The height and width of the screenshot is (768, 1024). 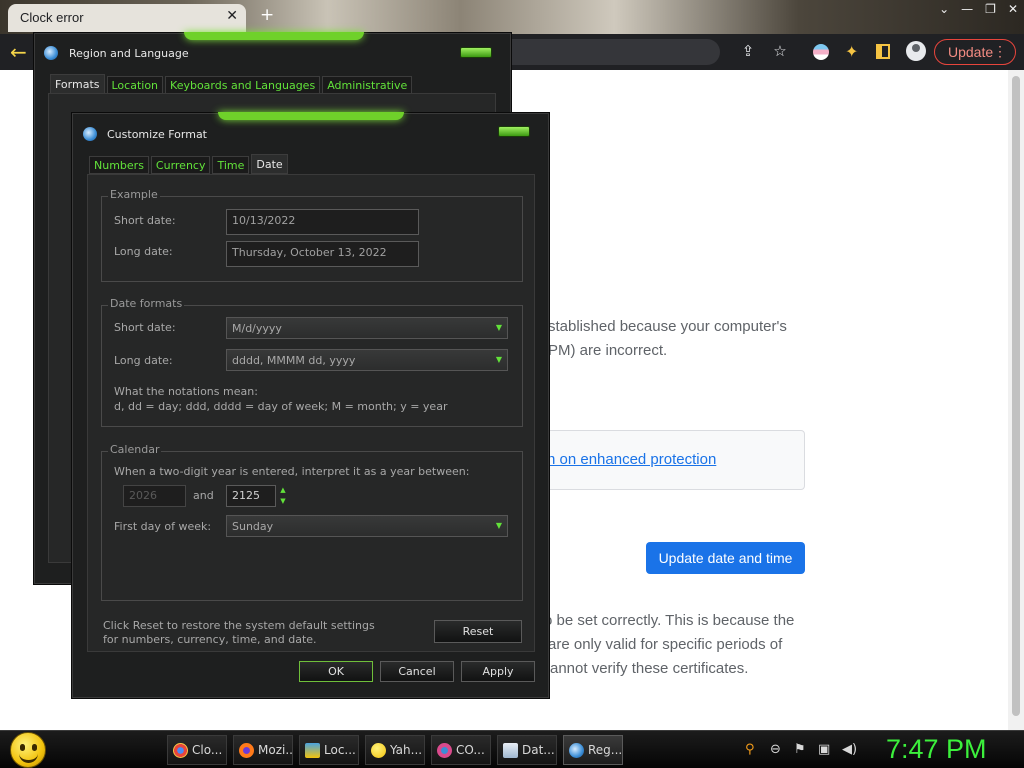 I want to click on group-title: Calendar, so click(x=135, y=449).